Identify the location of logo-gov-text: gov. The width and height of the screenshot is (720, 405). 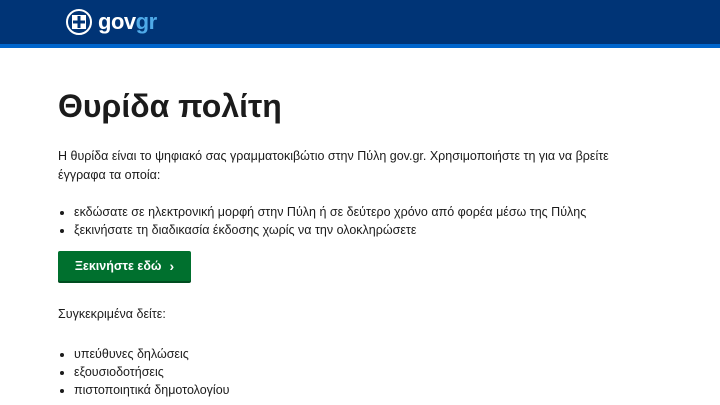
(117, 21).